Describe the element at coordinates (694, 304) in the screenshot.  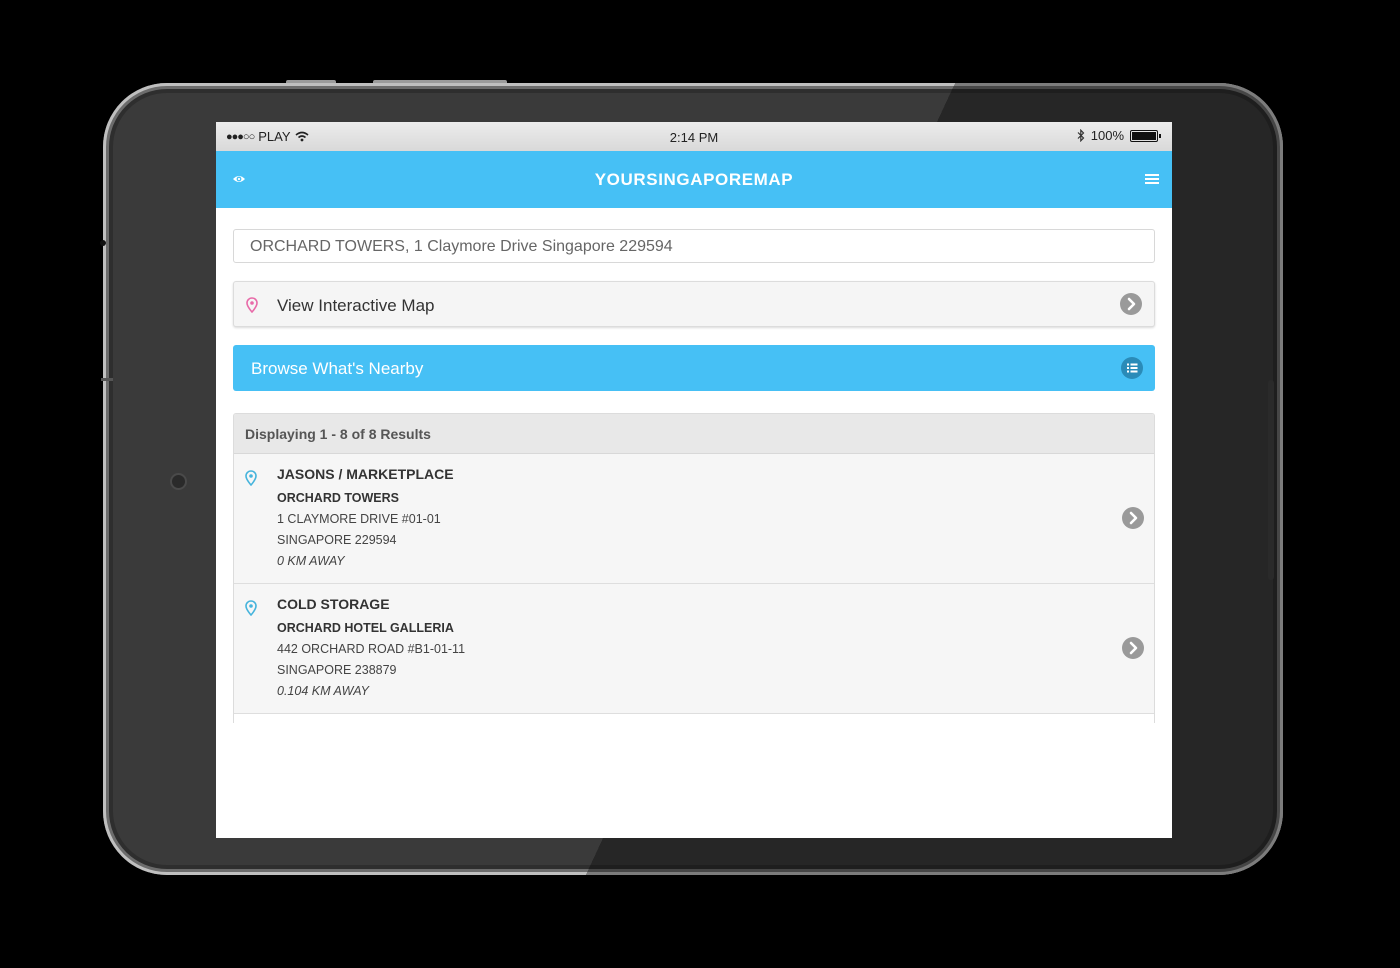
I see `view-interactive-map-button: View Interactive Map` at that location.